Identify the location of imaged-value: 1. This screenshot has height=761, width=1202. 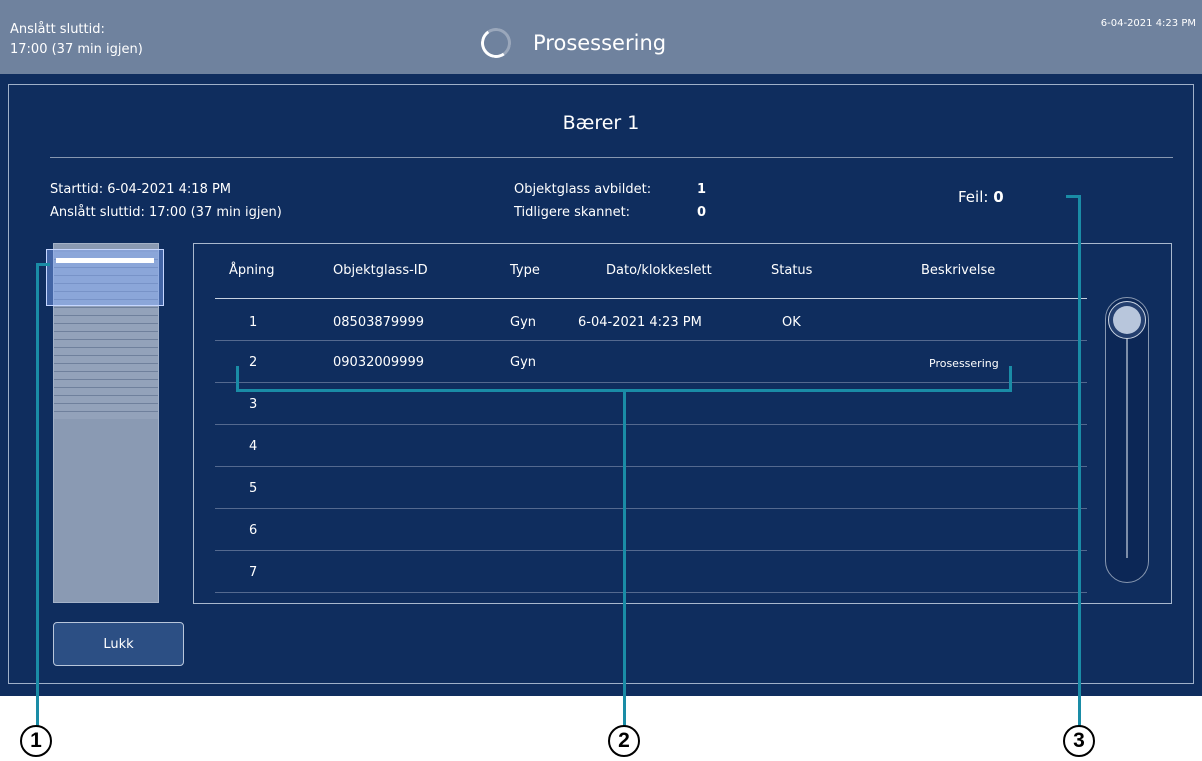
(702, 189).